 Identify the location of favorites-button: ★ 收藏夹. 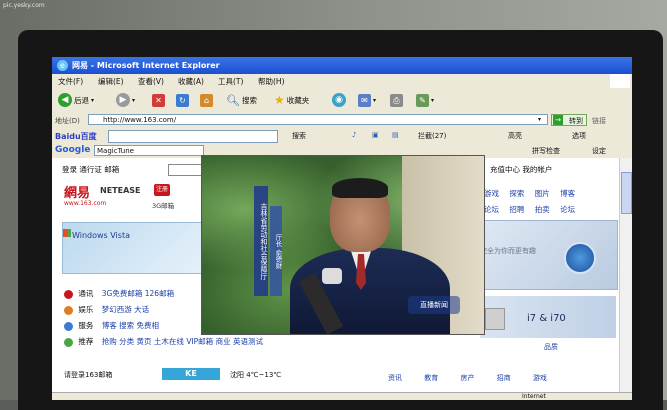
(291, 100).